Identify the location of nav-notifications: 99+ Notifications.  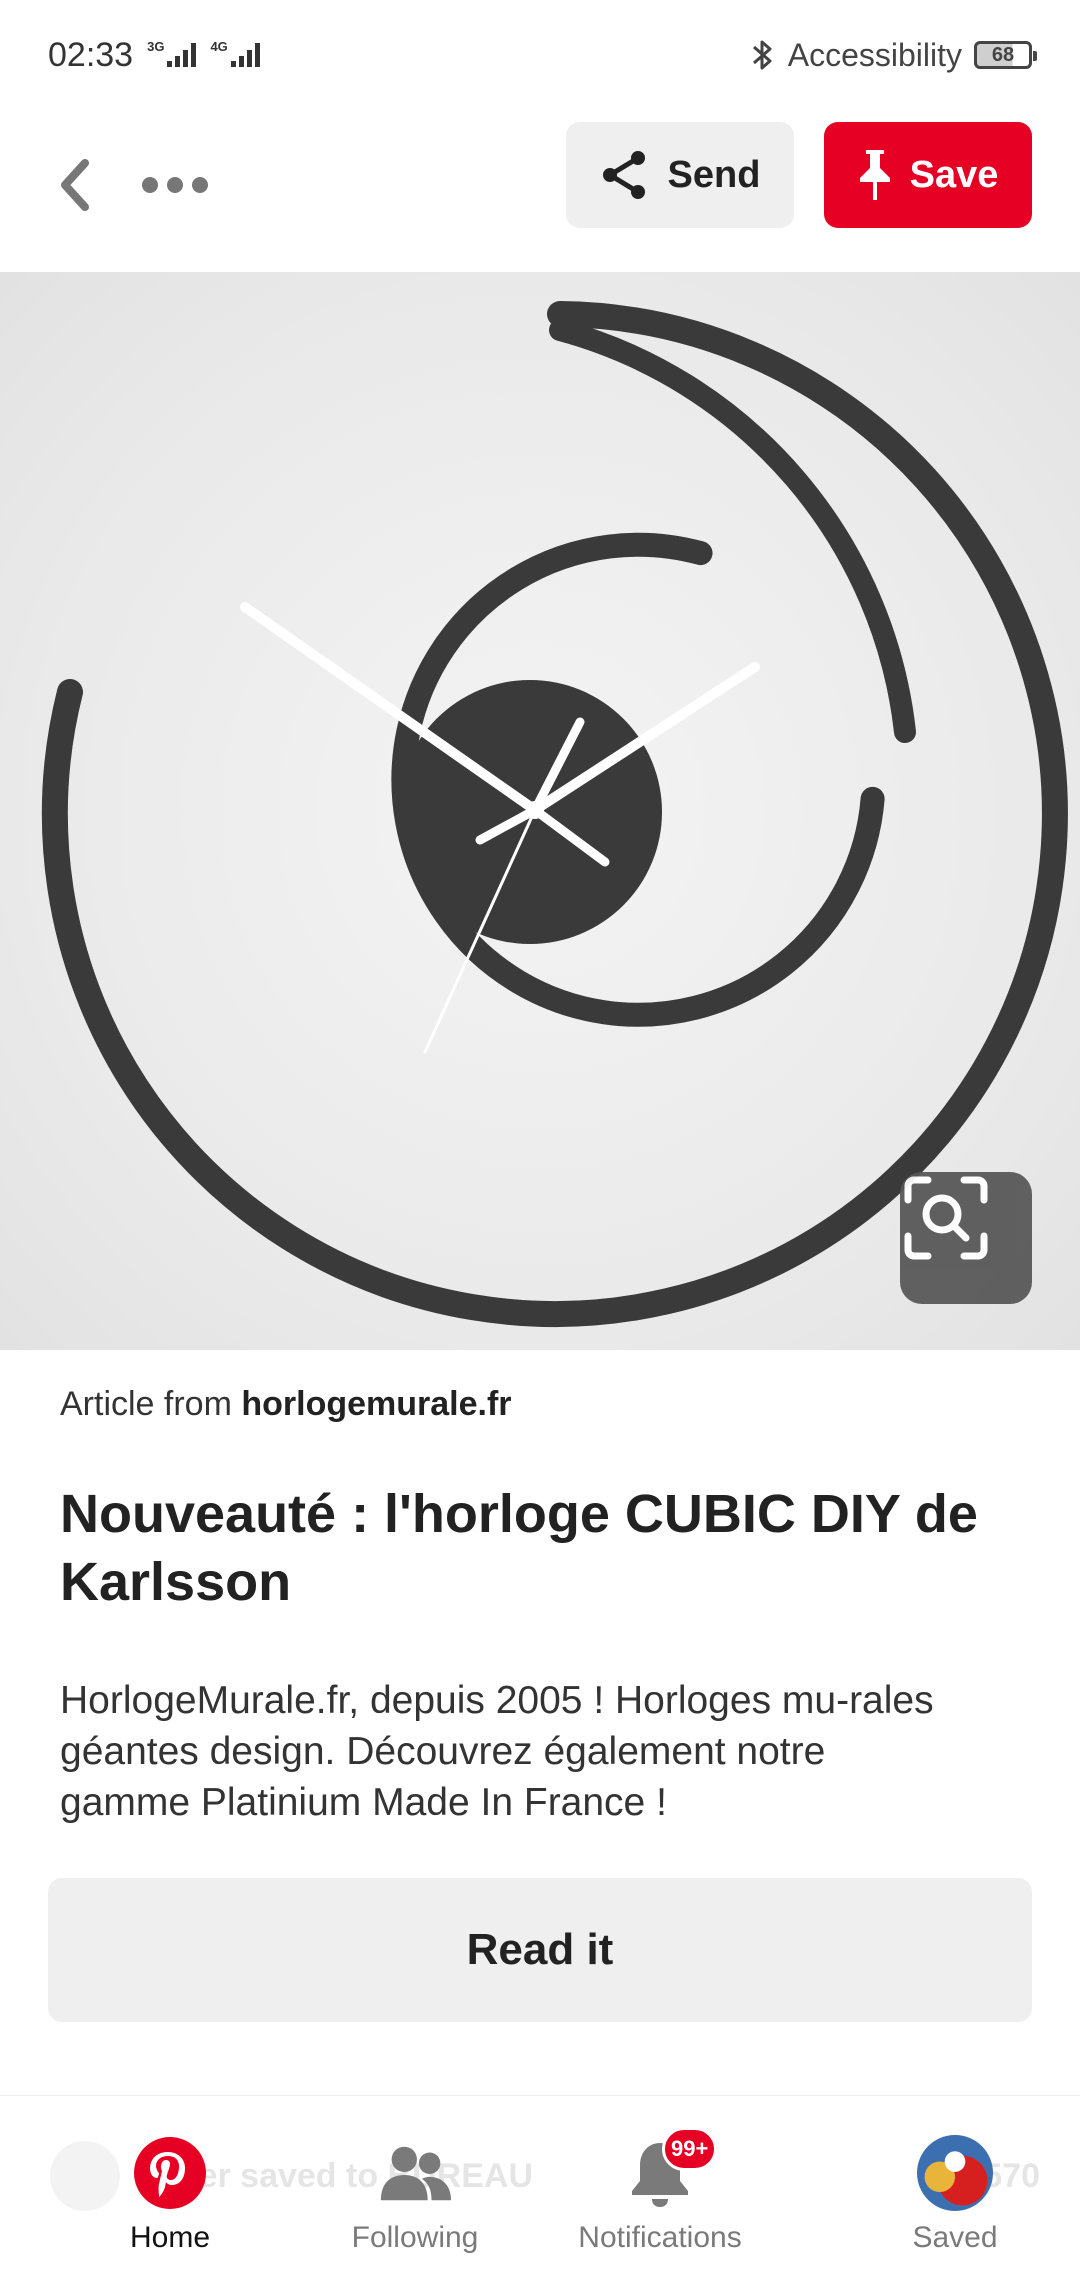
(660, 2200).